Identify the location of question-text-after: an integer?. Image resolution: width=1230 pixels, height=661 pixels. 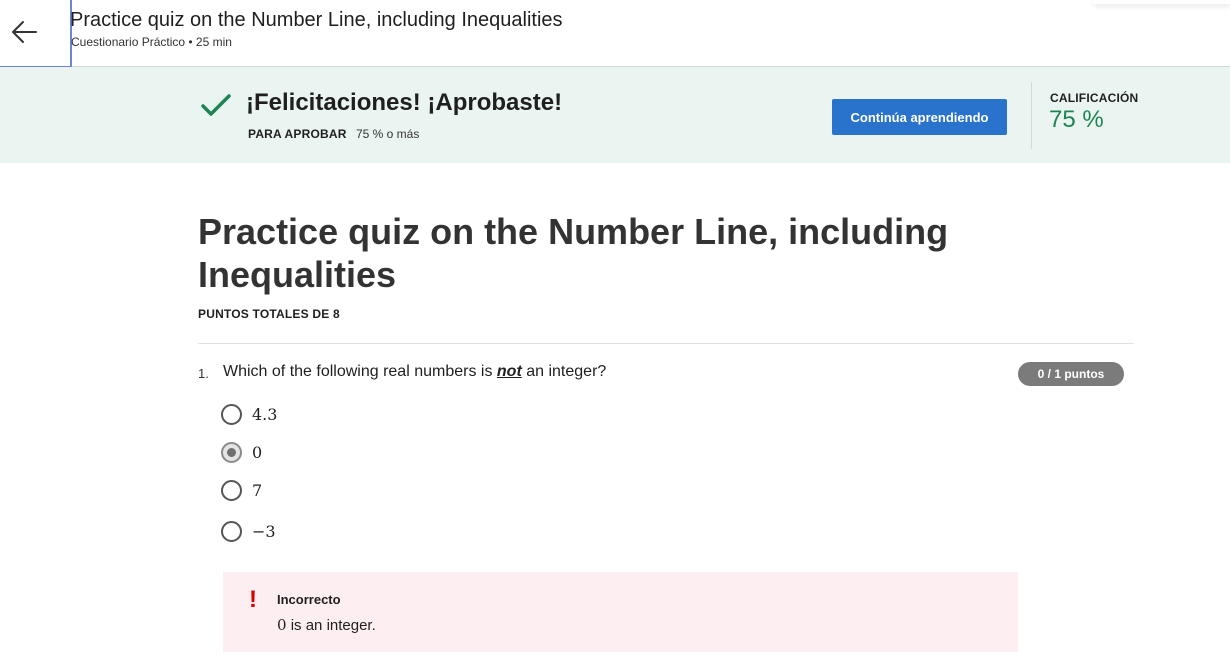
(564, 371).